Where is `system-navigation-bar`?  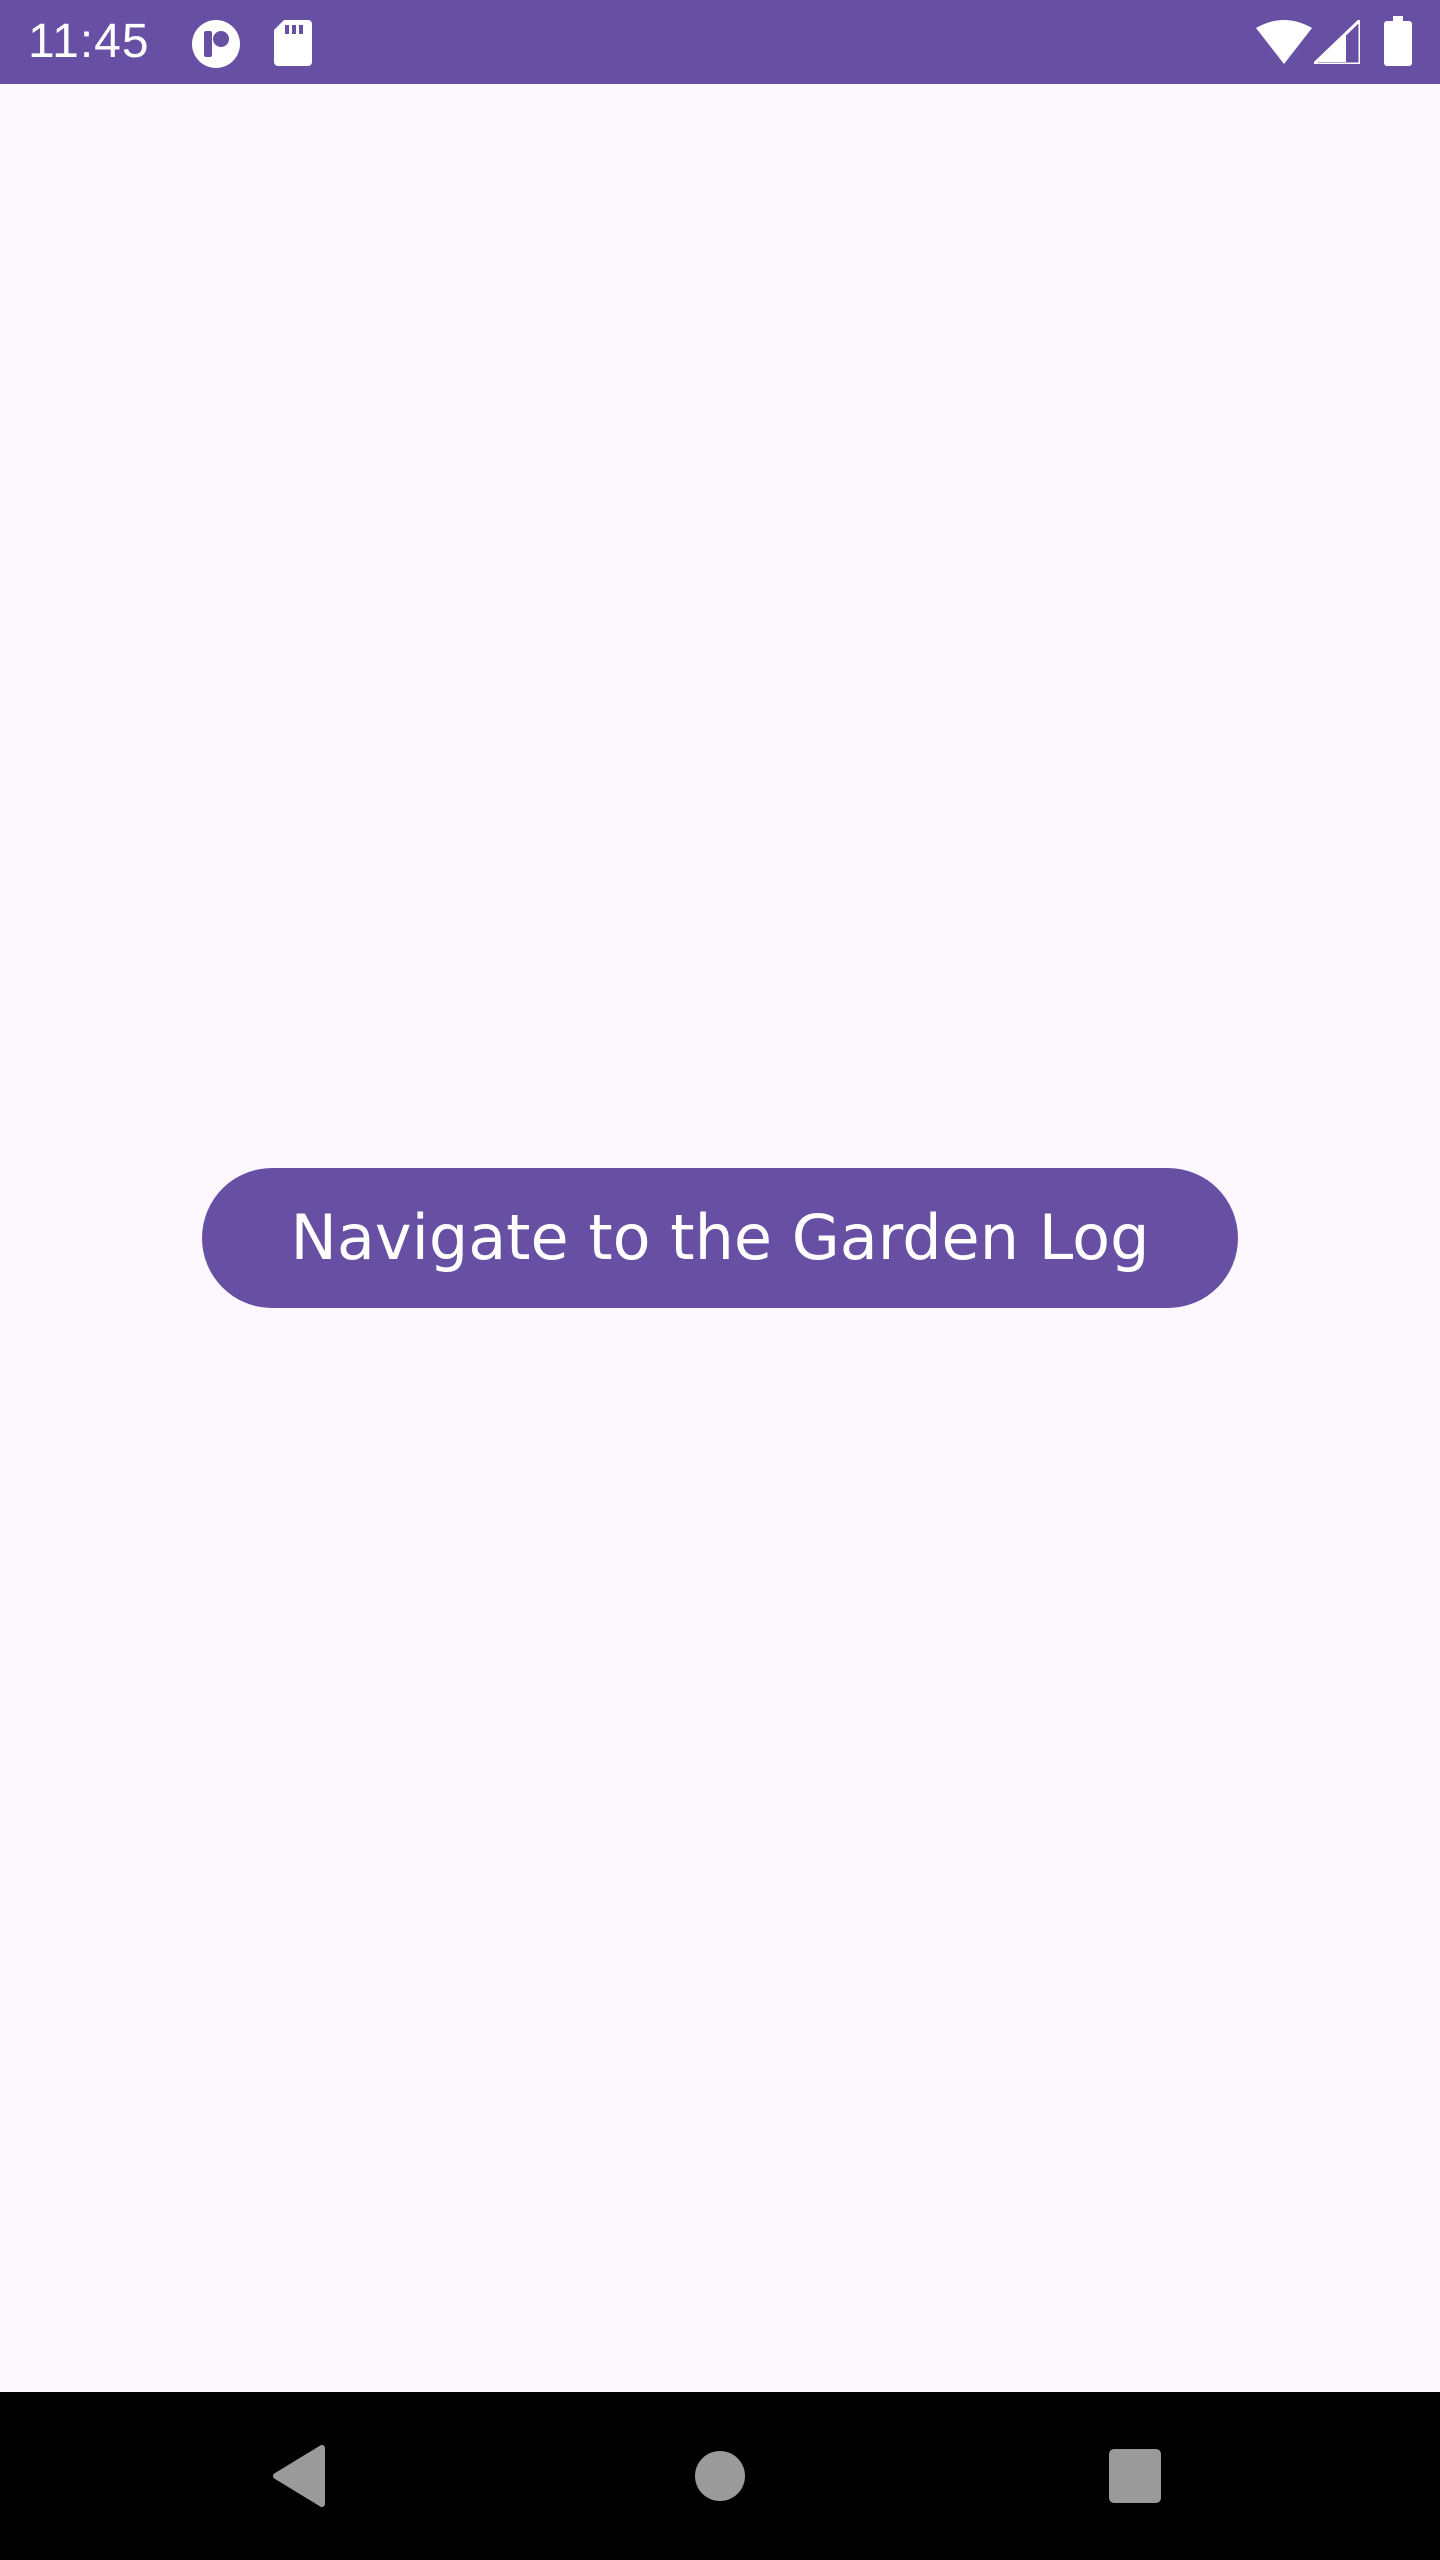
system-navigation-bar is located at coordinates (720, 2476).